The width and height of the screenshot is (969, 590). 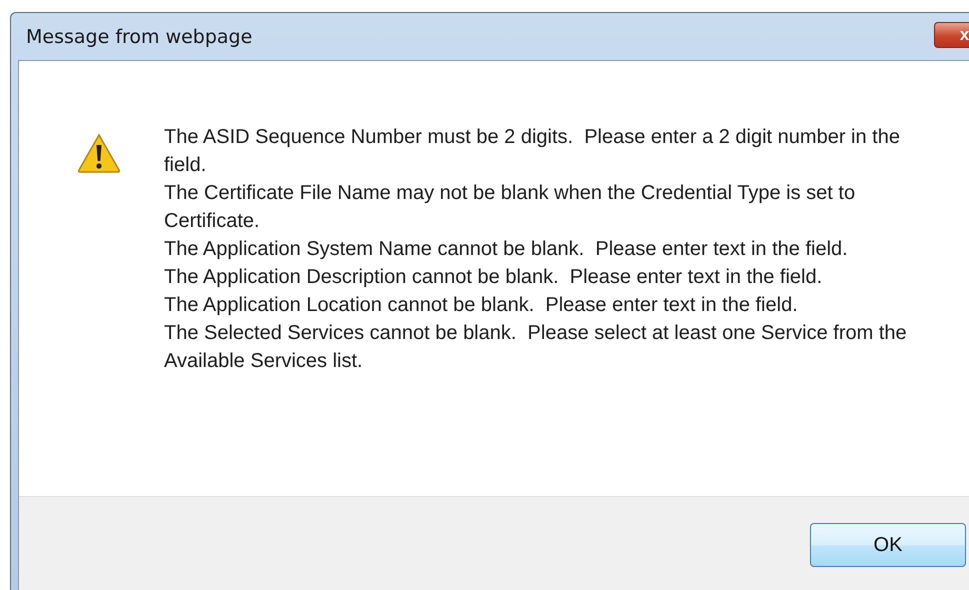 What do you see at coordinates (510, 207) in the screenshot?
I see `error-message: The Certificate File Name may not be blank when the Credential Type is set to Certificate.` at bounding box center [510, 207].